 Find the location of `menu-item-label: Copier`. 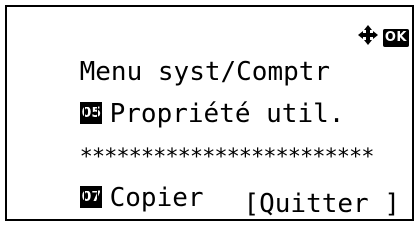

menu-item-label: Copier is located at coordinates (156, 198).